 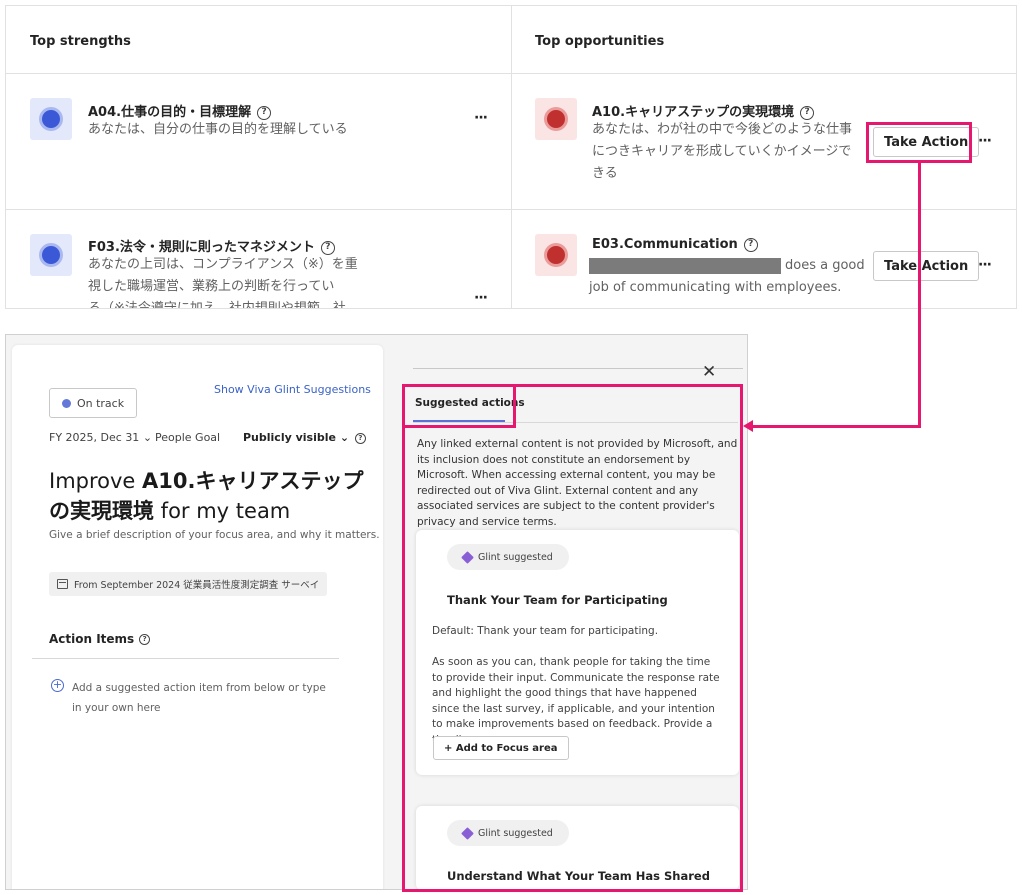 I want to click on calendar-icon, so click(x=62, y=584).